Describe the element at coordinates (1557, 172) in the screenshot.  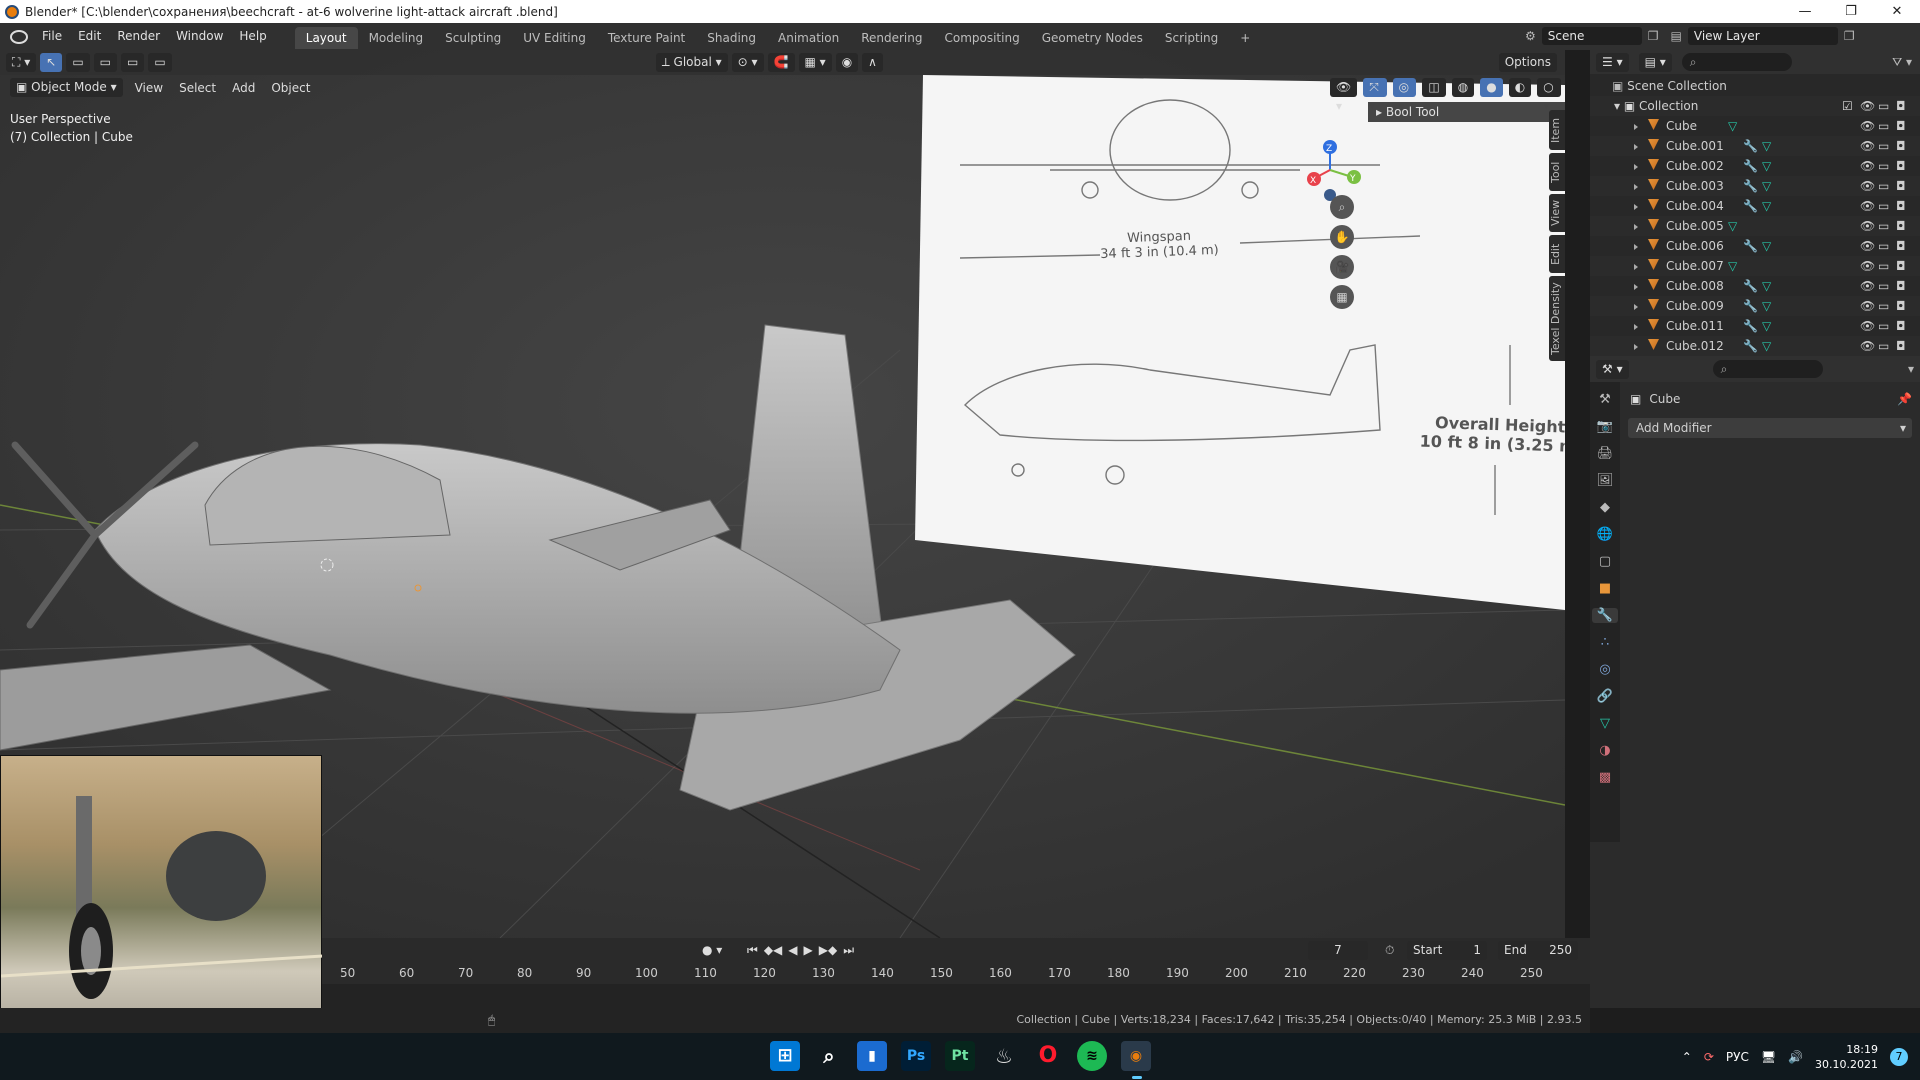
I see `side-tab-tool: Tool` at that location.